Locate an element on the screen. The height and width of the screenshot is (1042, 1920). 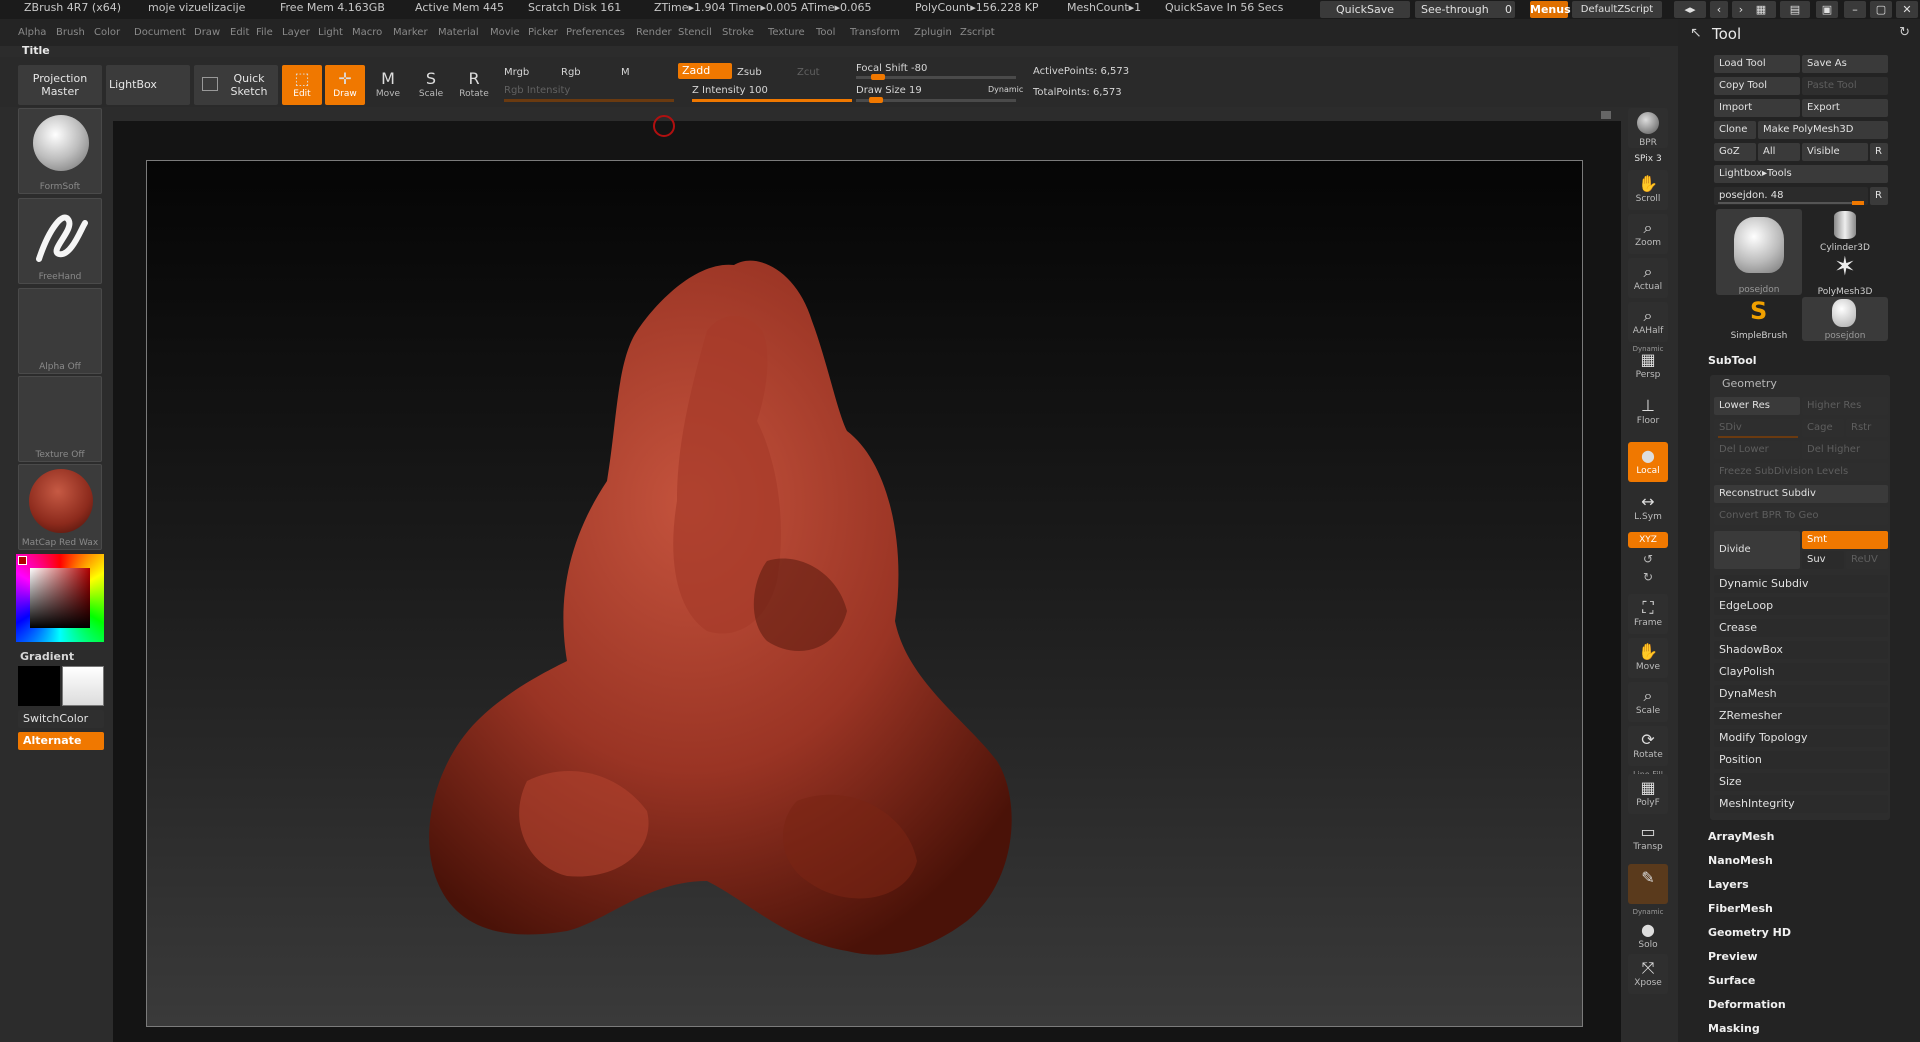
menu-layer: Layer is located at coordinates (296, 32).